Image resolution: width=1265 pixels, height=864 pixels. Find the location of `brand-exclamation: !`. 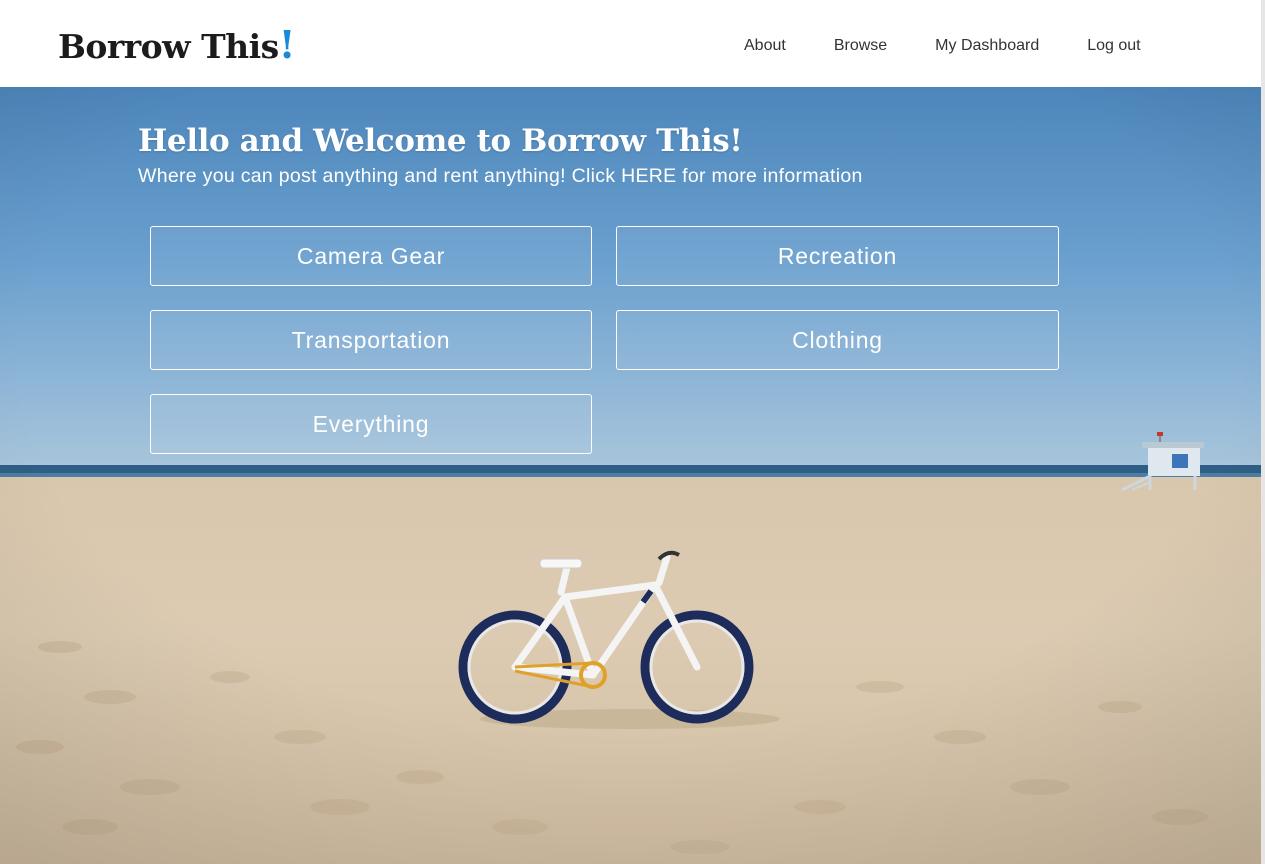

brand-exclamation: ! is located at coordinates (287, 44).